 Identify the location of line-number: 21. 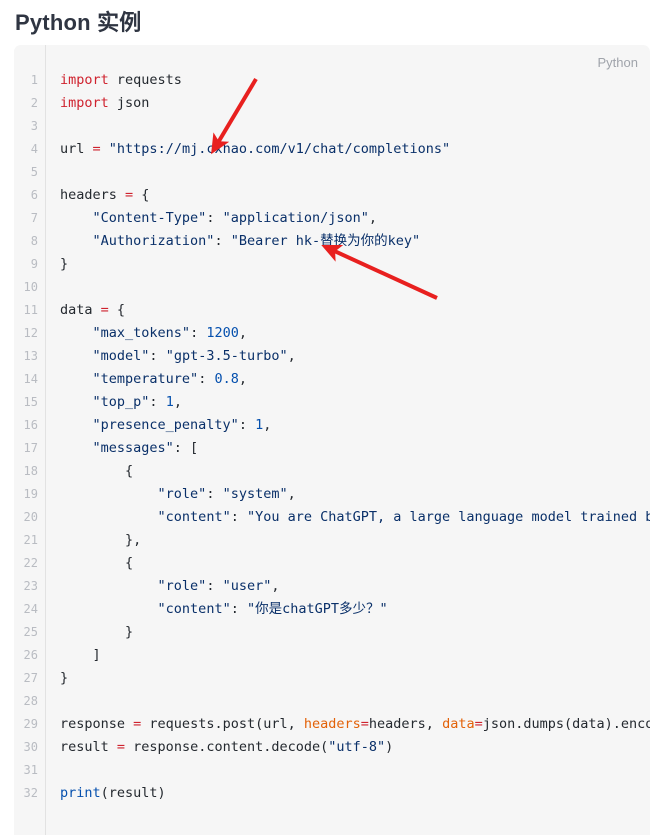
(30, 540).